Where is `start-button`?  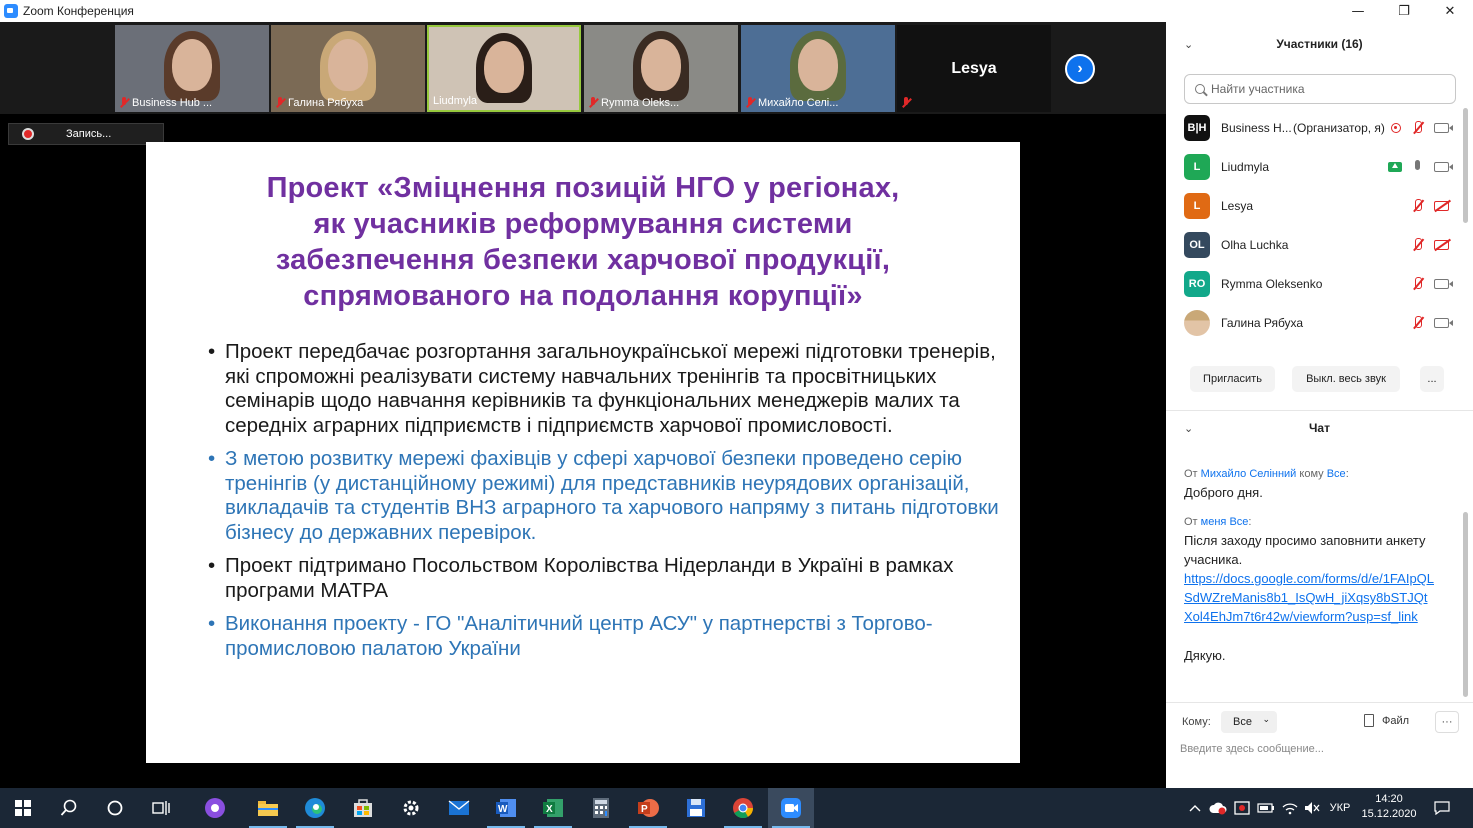
start-button is located at coordinates (23, 808).